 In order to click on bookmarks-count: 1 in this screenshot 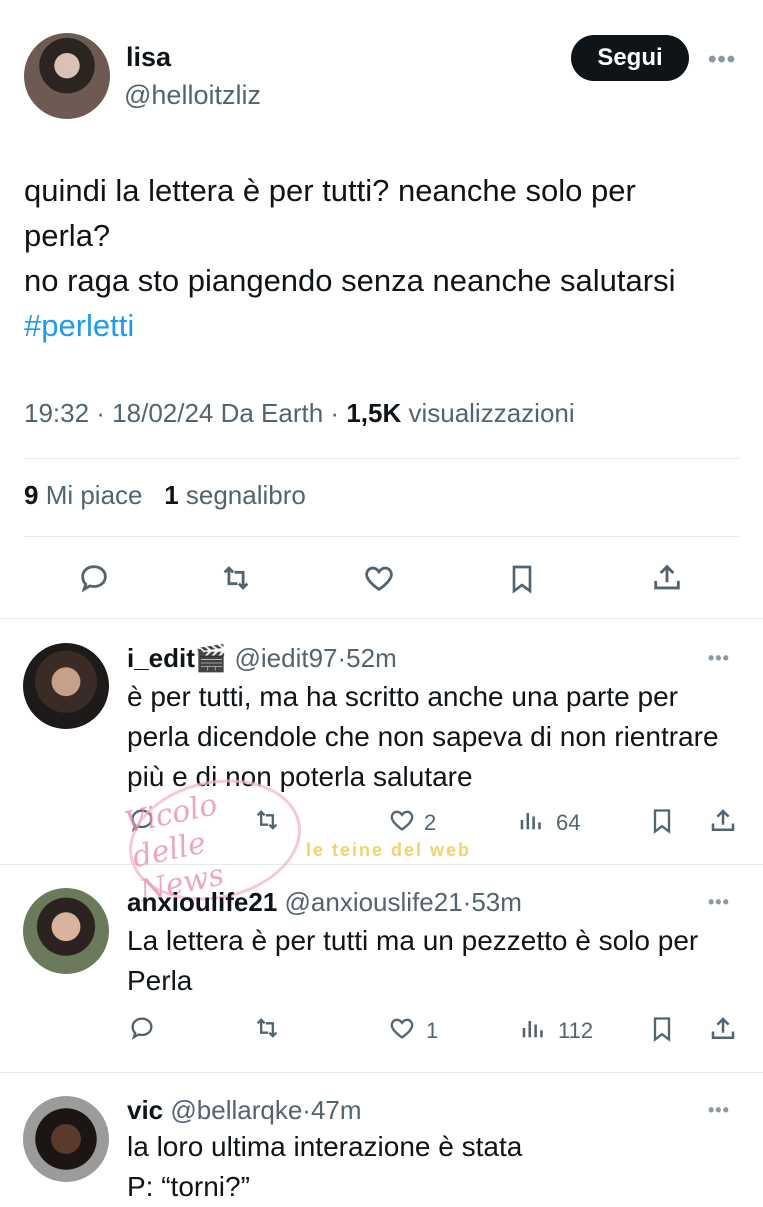, I will do `click(171, 495)`.